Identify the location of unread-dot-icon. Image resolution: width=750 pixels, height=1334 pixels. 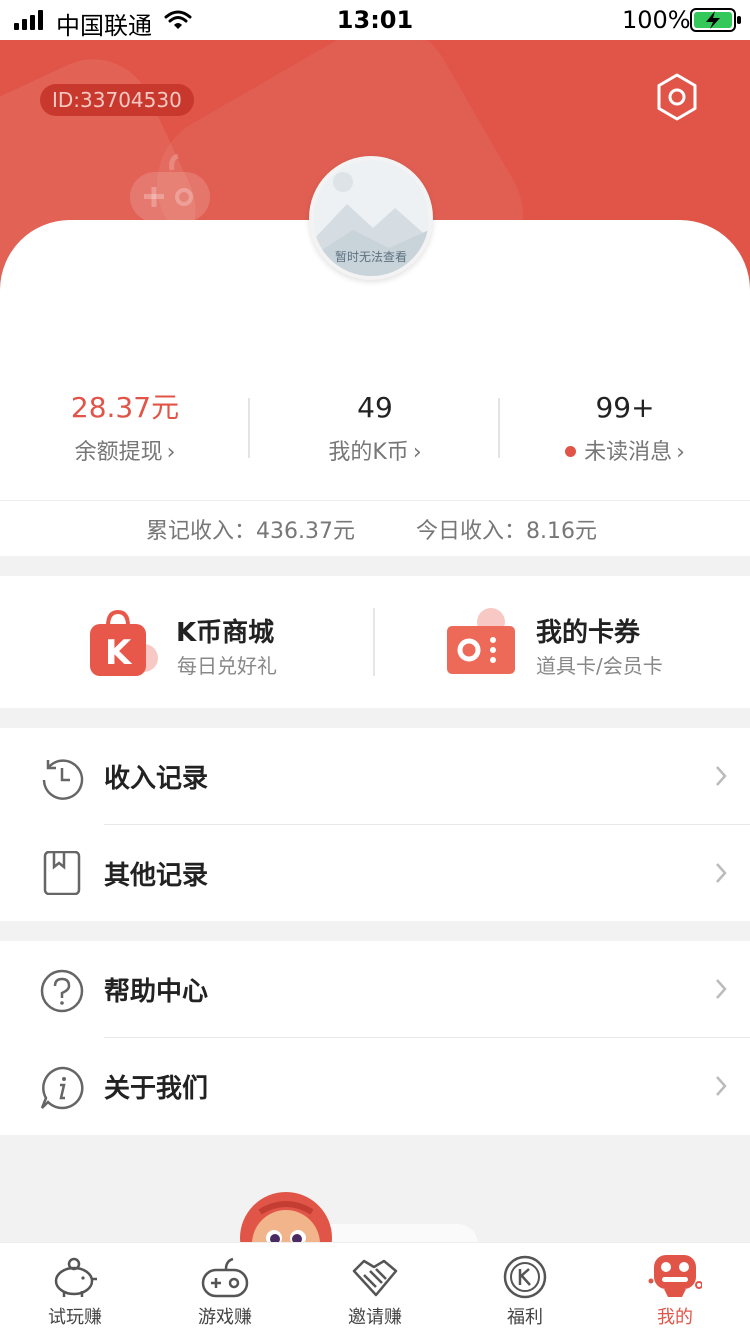
(571, 451).